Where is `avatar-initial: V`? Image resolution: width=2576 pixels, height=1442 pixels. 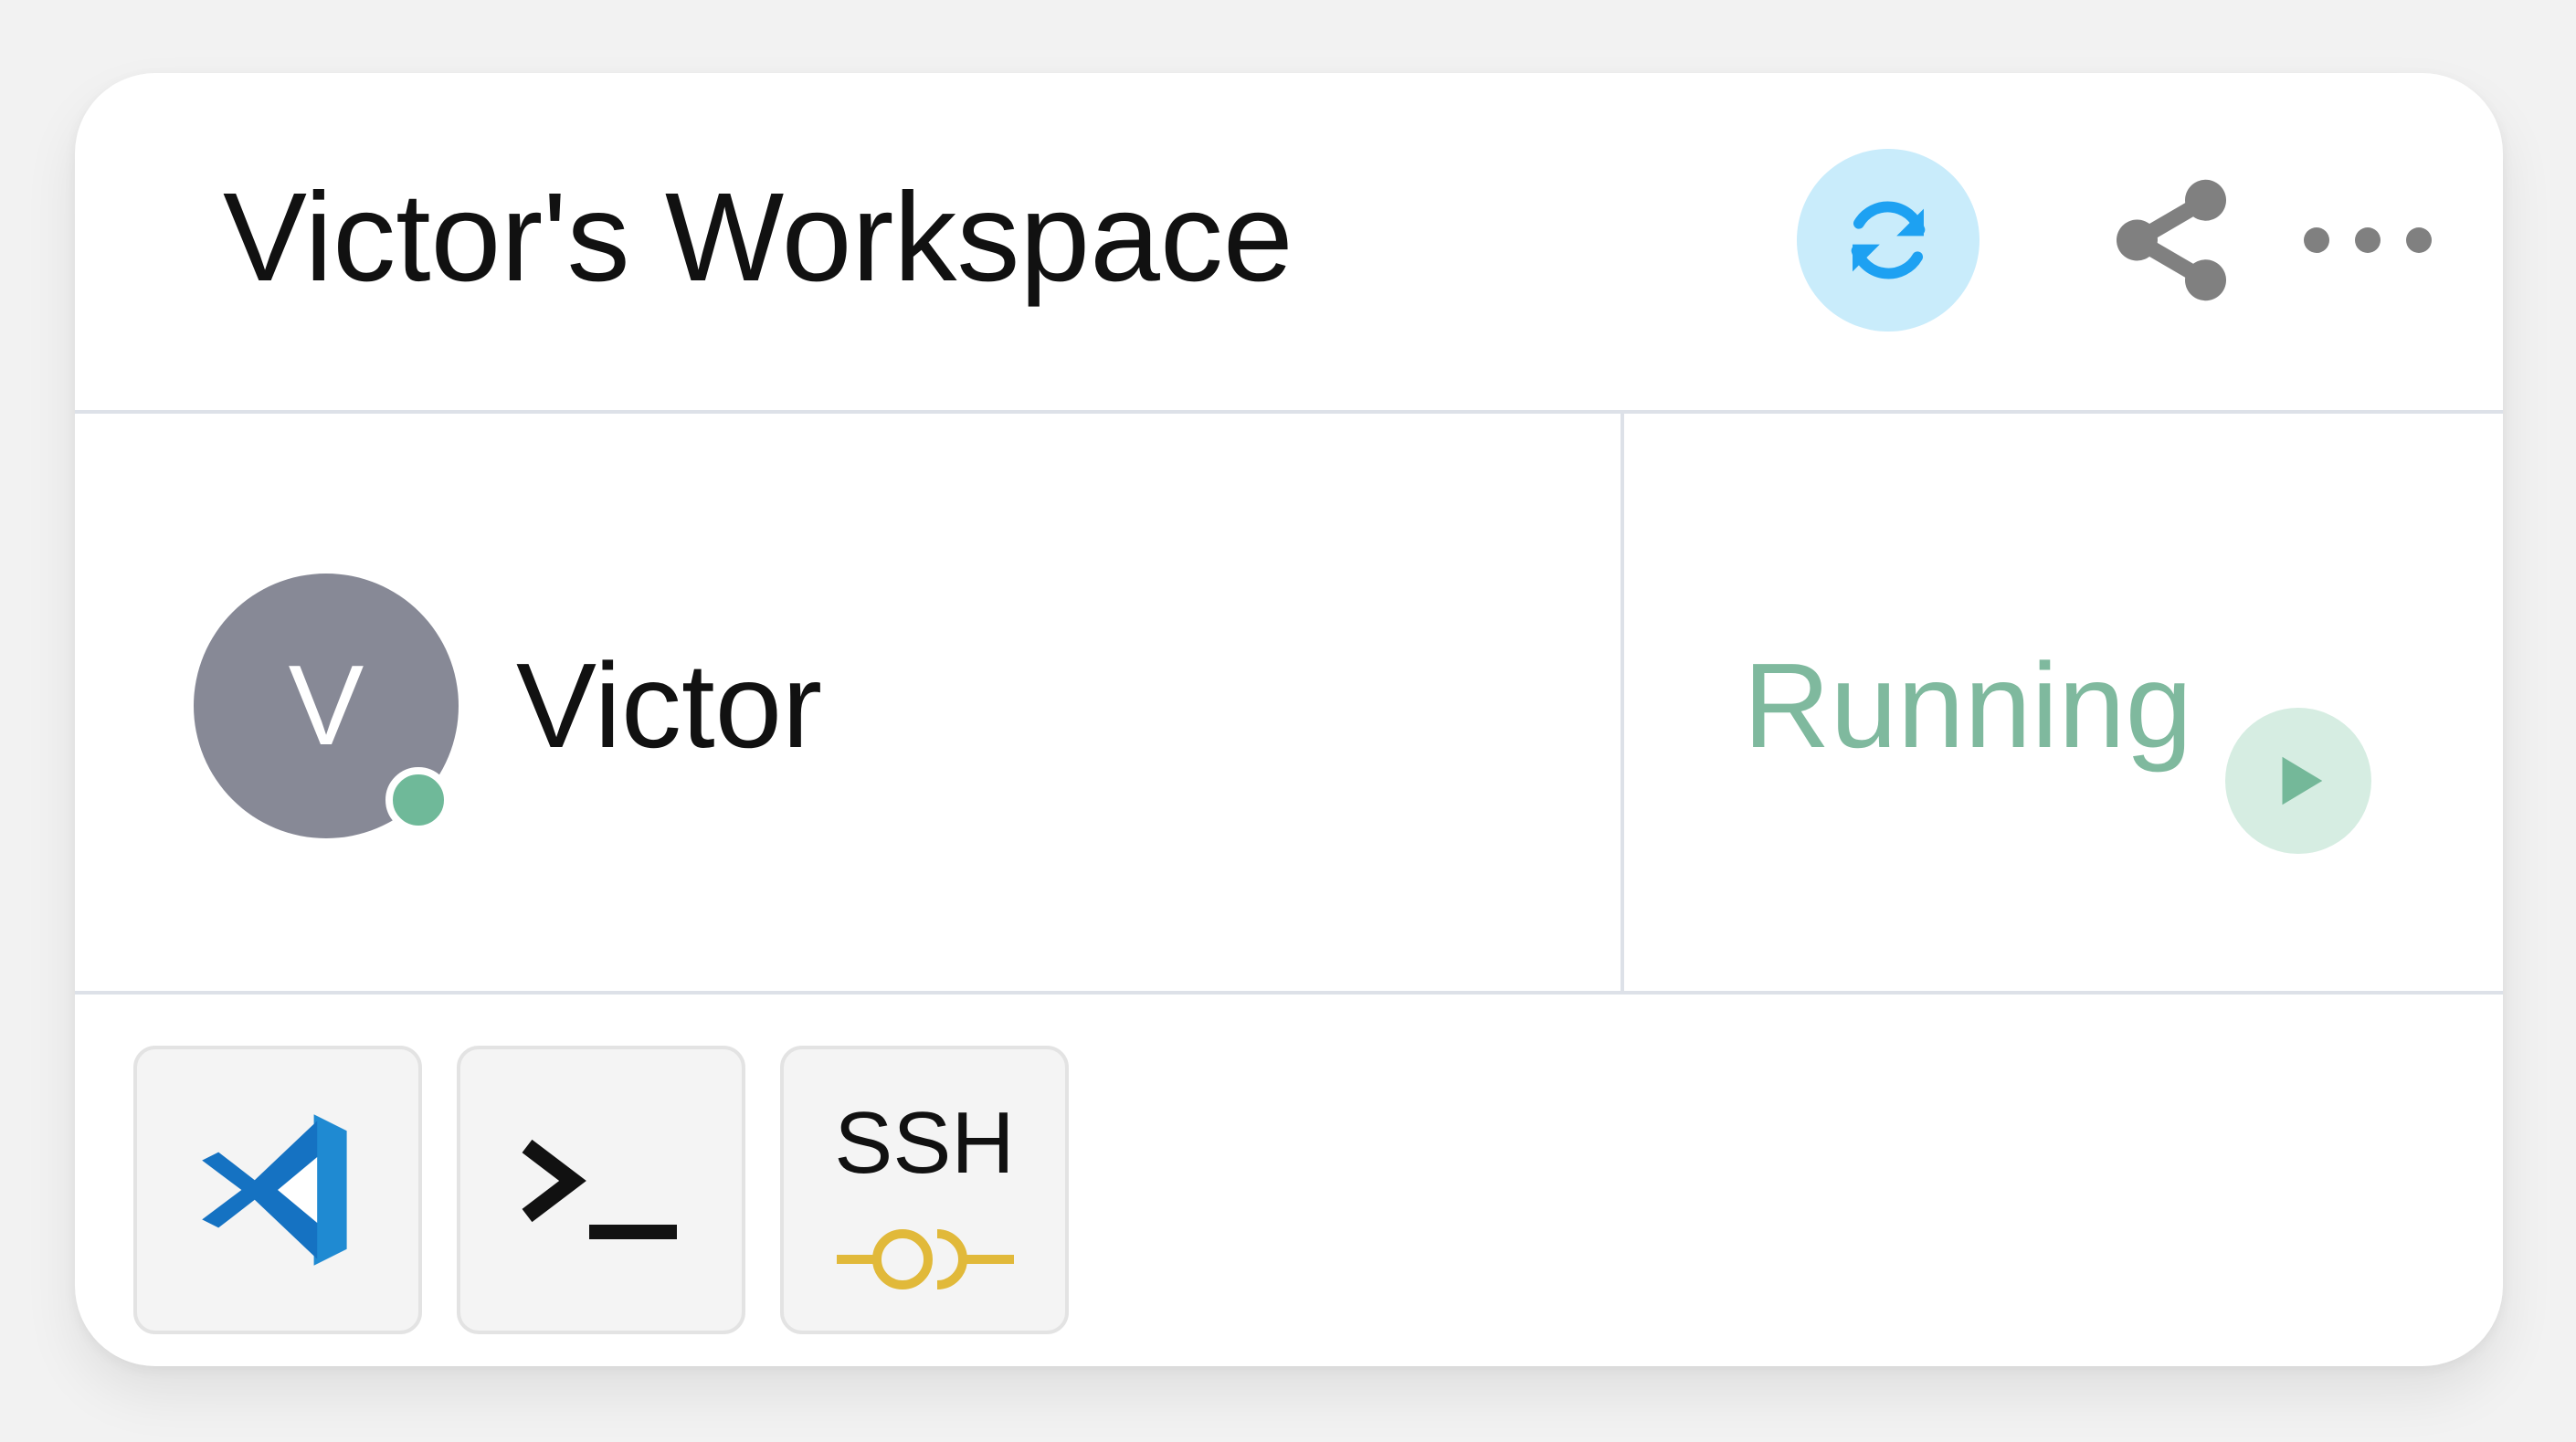
avatar-initial: V is located at coordinates (326, 706).